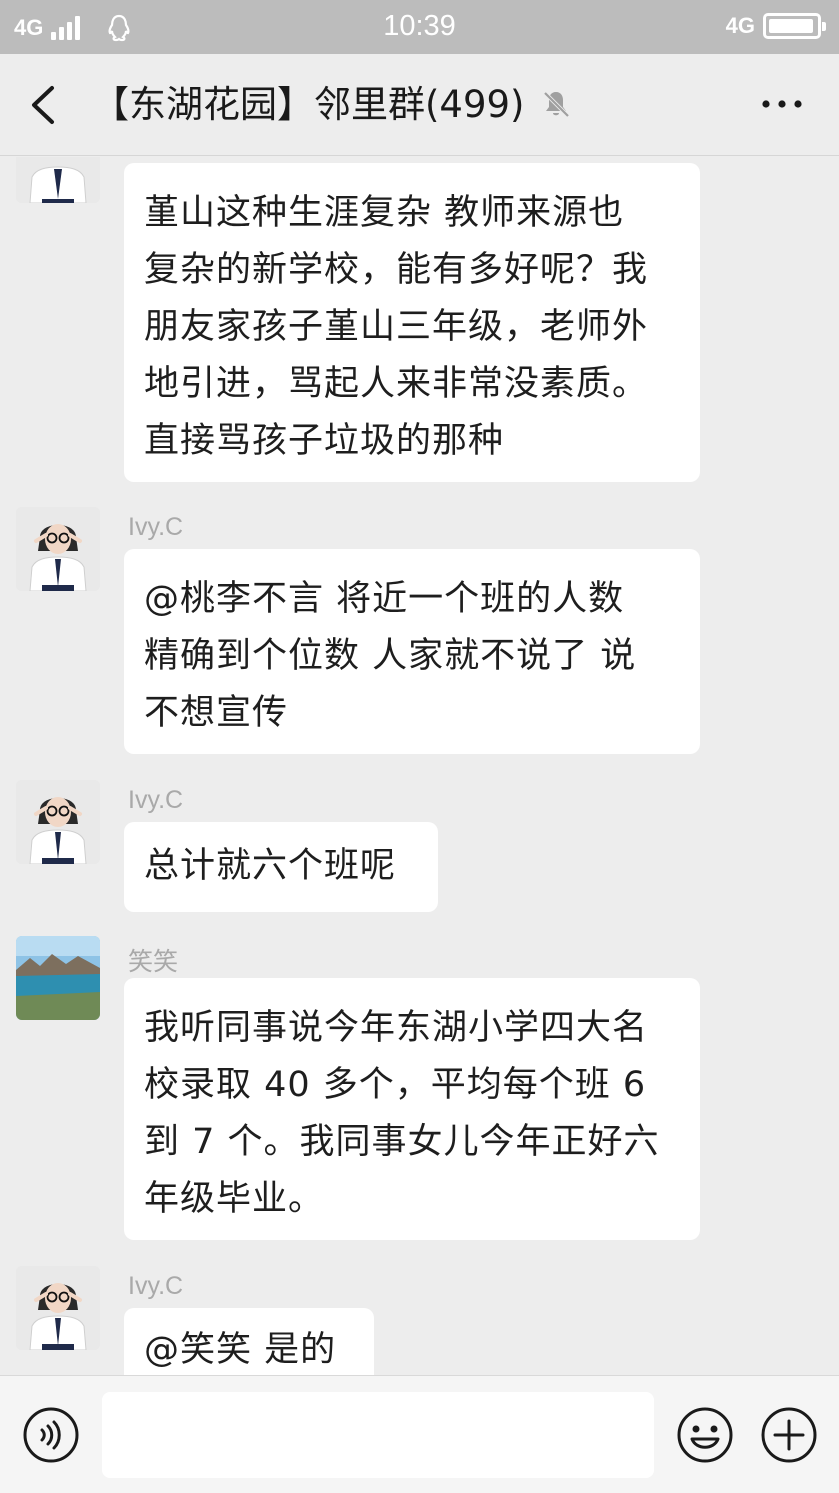  I want to click on chat-title: 【东湖花园】邻里群(499), so click(308, 104).